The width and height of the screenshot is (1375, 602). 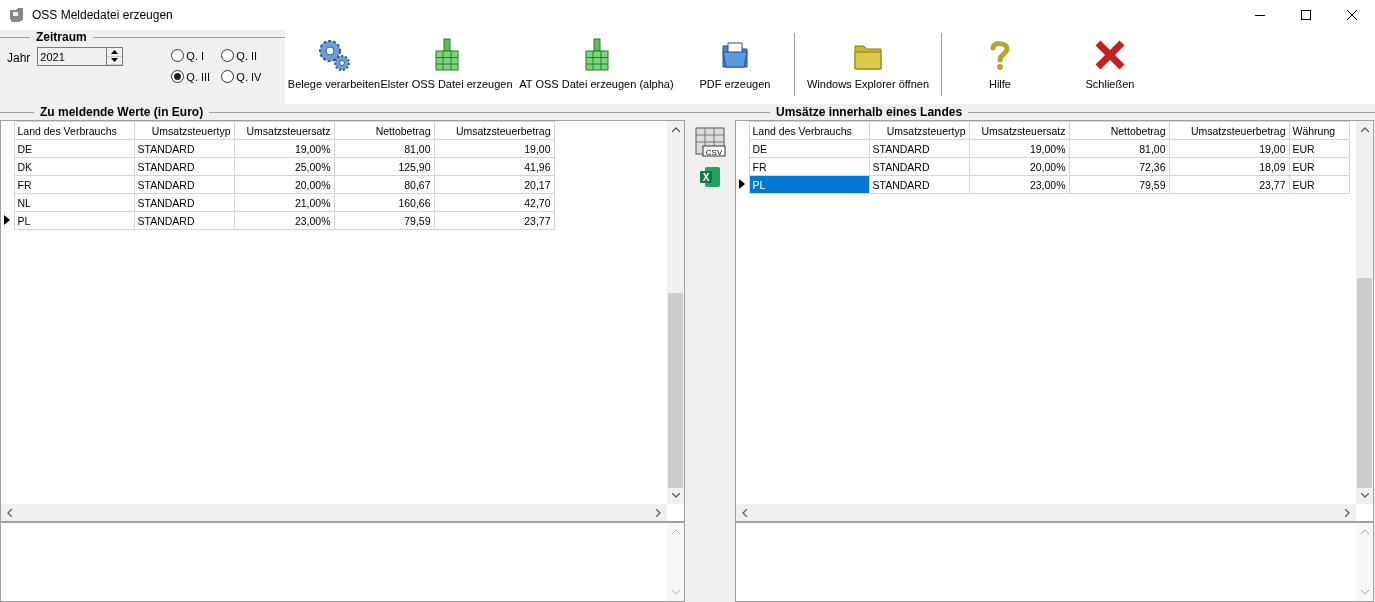 What do you see at coordinates (384, 166) in the screenshot?
I see `table-cell: 125,90` at bounding box center [384, 166].